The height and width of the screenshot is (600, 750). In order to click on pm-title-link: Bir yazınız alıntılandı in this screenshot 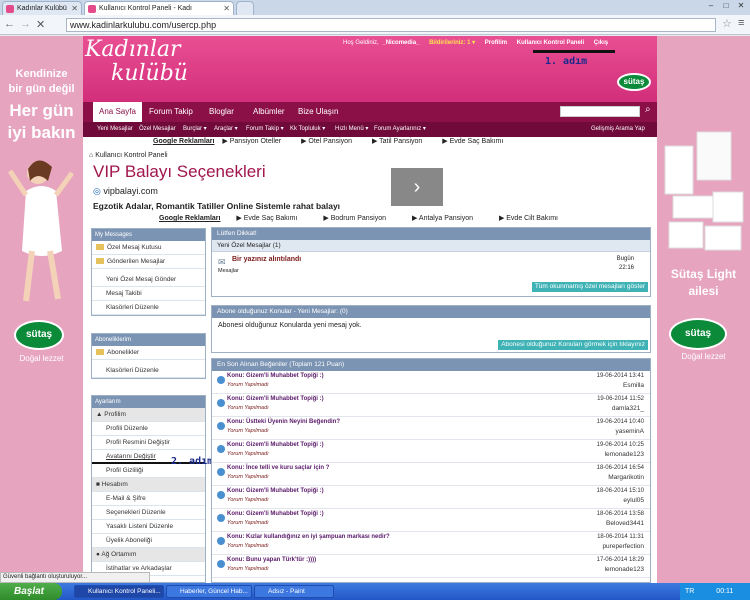, I will do `click(266, 259)`.